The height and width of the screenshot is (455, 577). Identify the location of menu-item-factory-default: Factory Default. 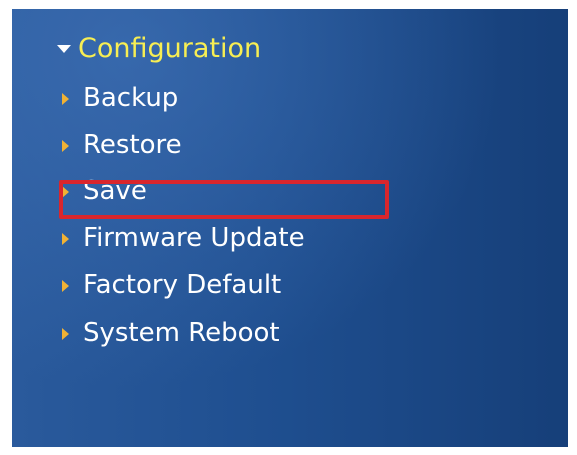
(171, 285).